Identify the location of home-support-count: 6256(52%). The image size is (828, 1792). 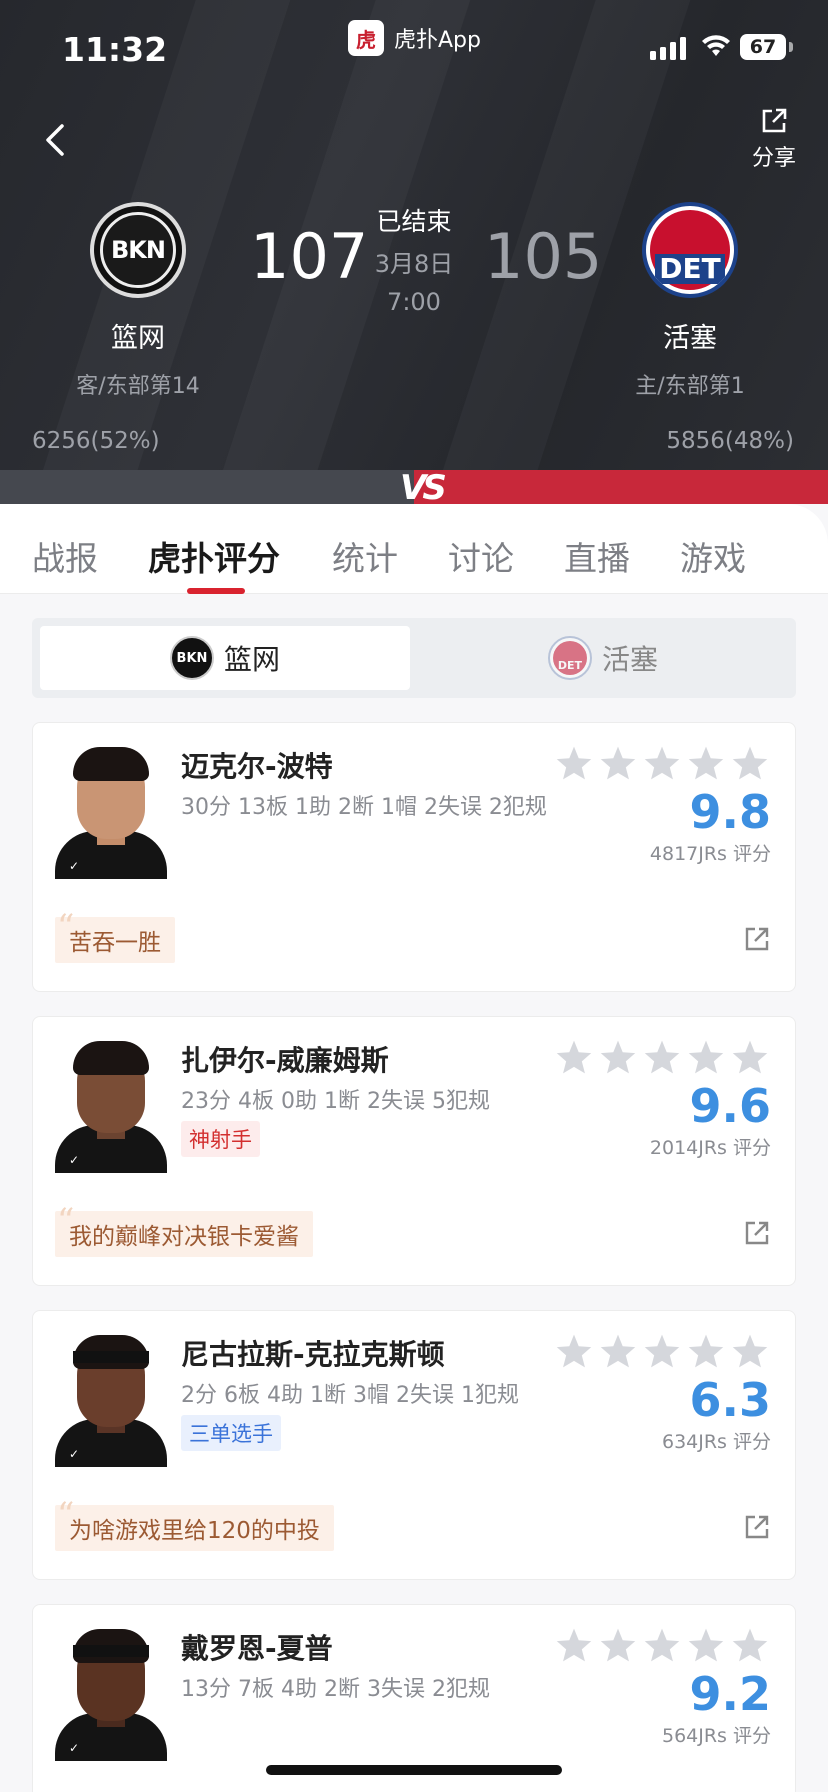
(96, 441).